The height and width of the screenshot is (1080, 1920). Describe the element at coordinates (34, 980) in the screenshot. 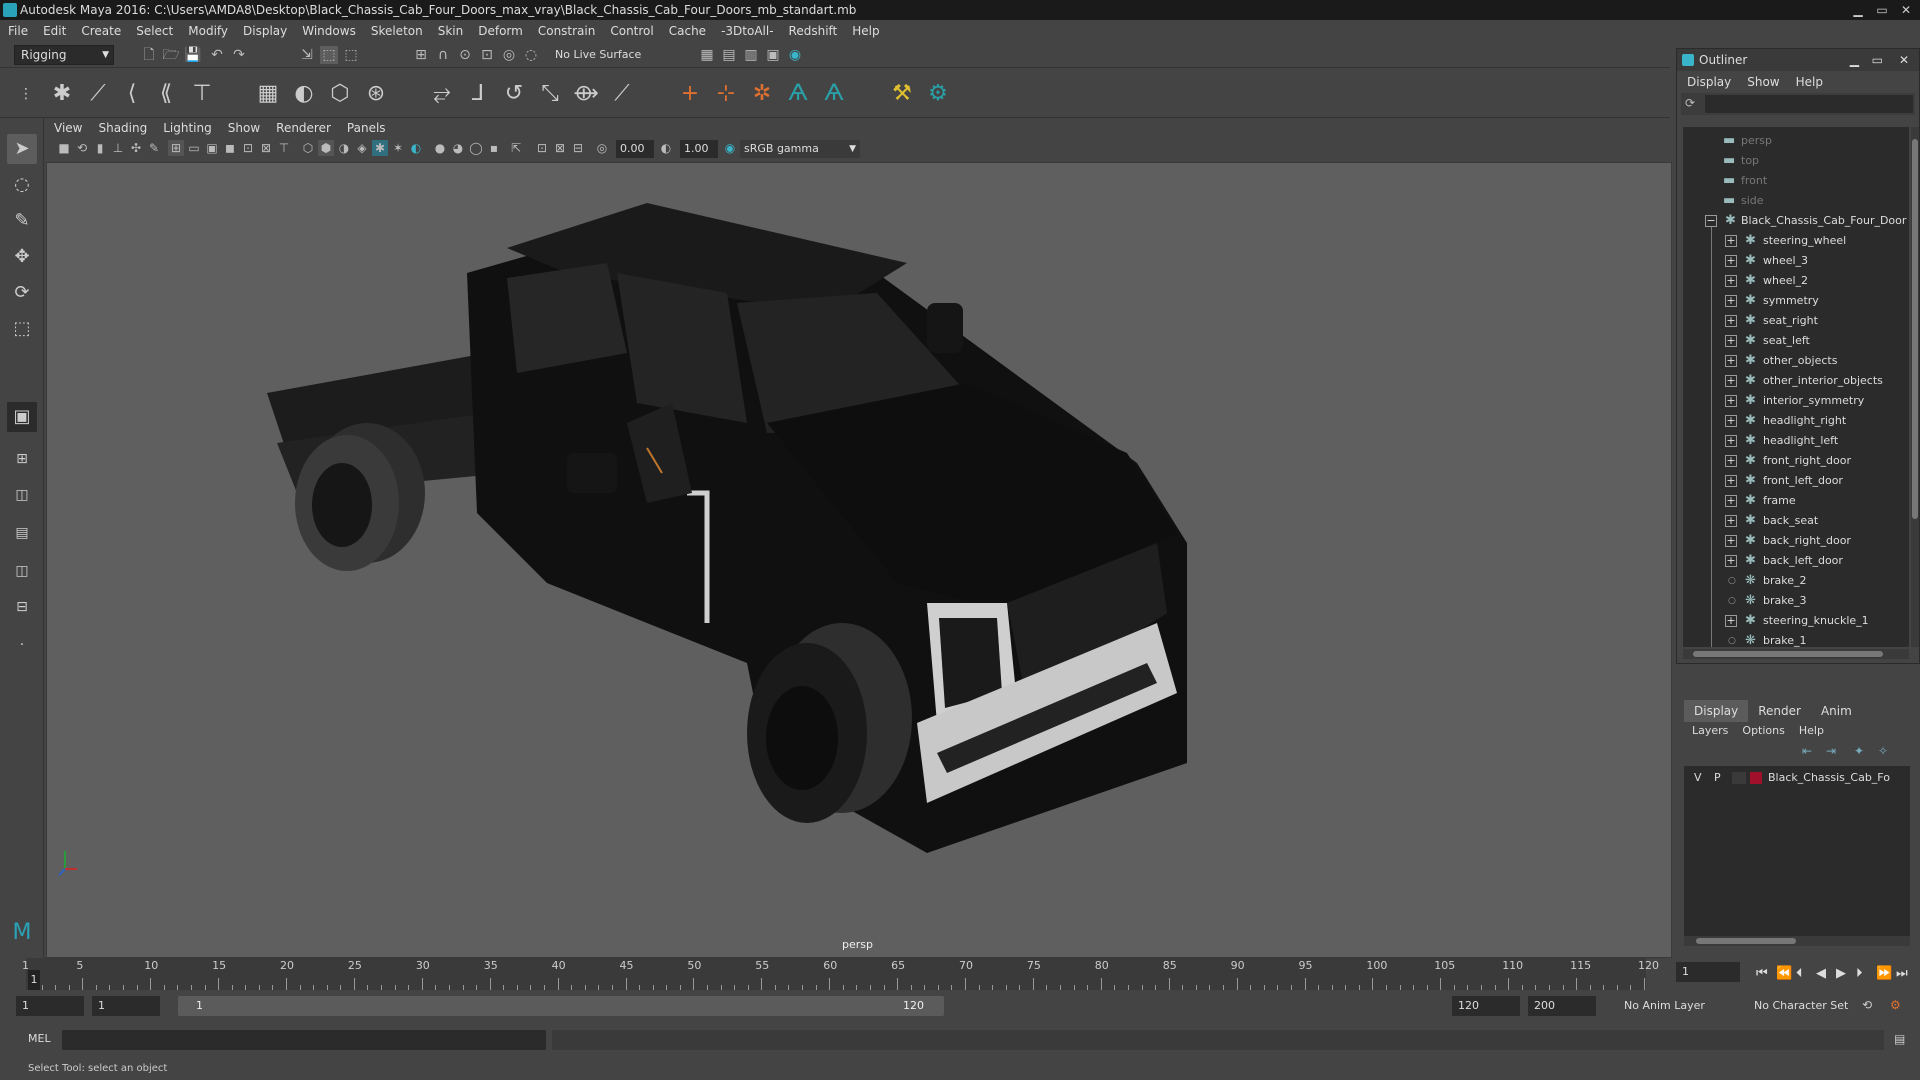

I see `current-frame-marker: 1` at that location.